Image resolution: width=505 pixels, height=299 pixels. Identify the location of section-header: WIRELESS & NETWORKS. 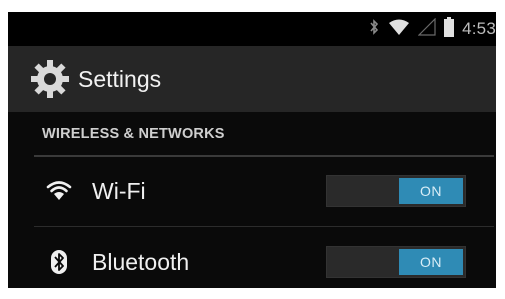
(252, 134).